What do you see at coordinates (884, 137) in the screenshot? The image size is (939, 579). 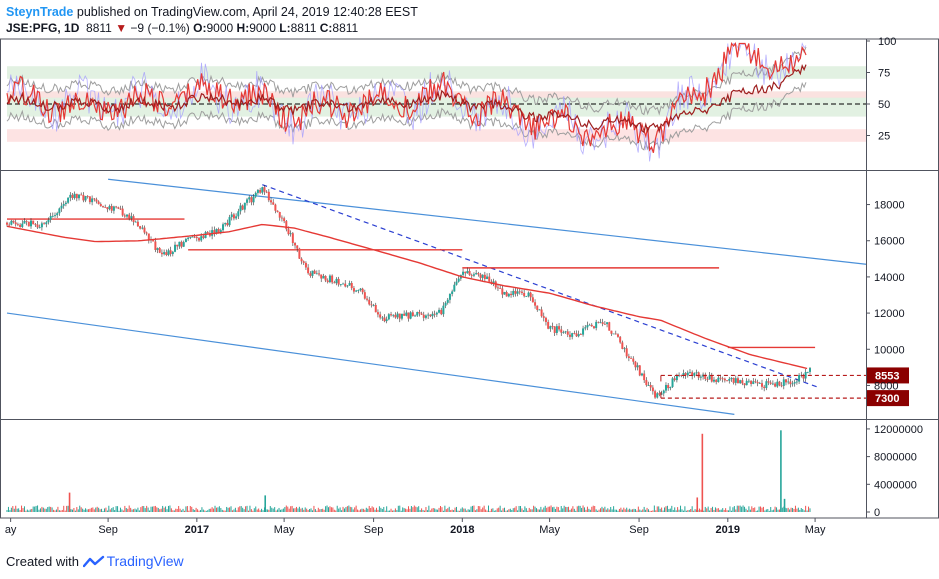 I see `osc-tick-label: 25` at bounding box center [884, 137].